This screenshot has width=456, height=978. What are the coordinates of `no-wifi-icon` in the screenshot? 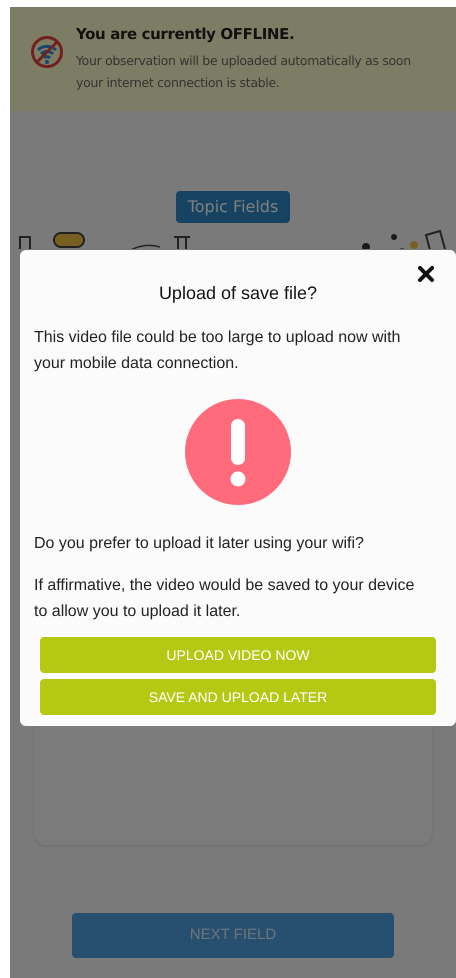 It's located at (47, 52).